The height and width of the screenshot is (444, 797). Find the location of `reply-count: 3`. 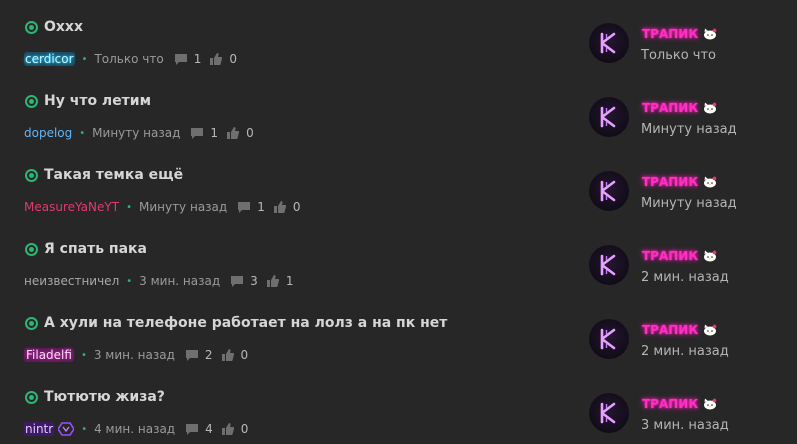

reply-count: 3 is located at coordinates (254, 281).